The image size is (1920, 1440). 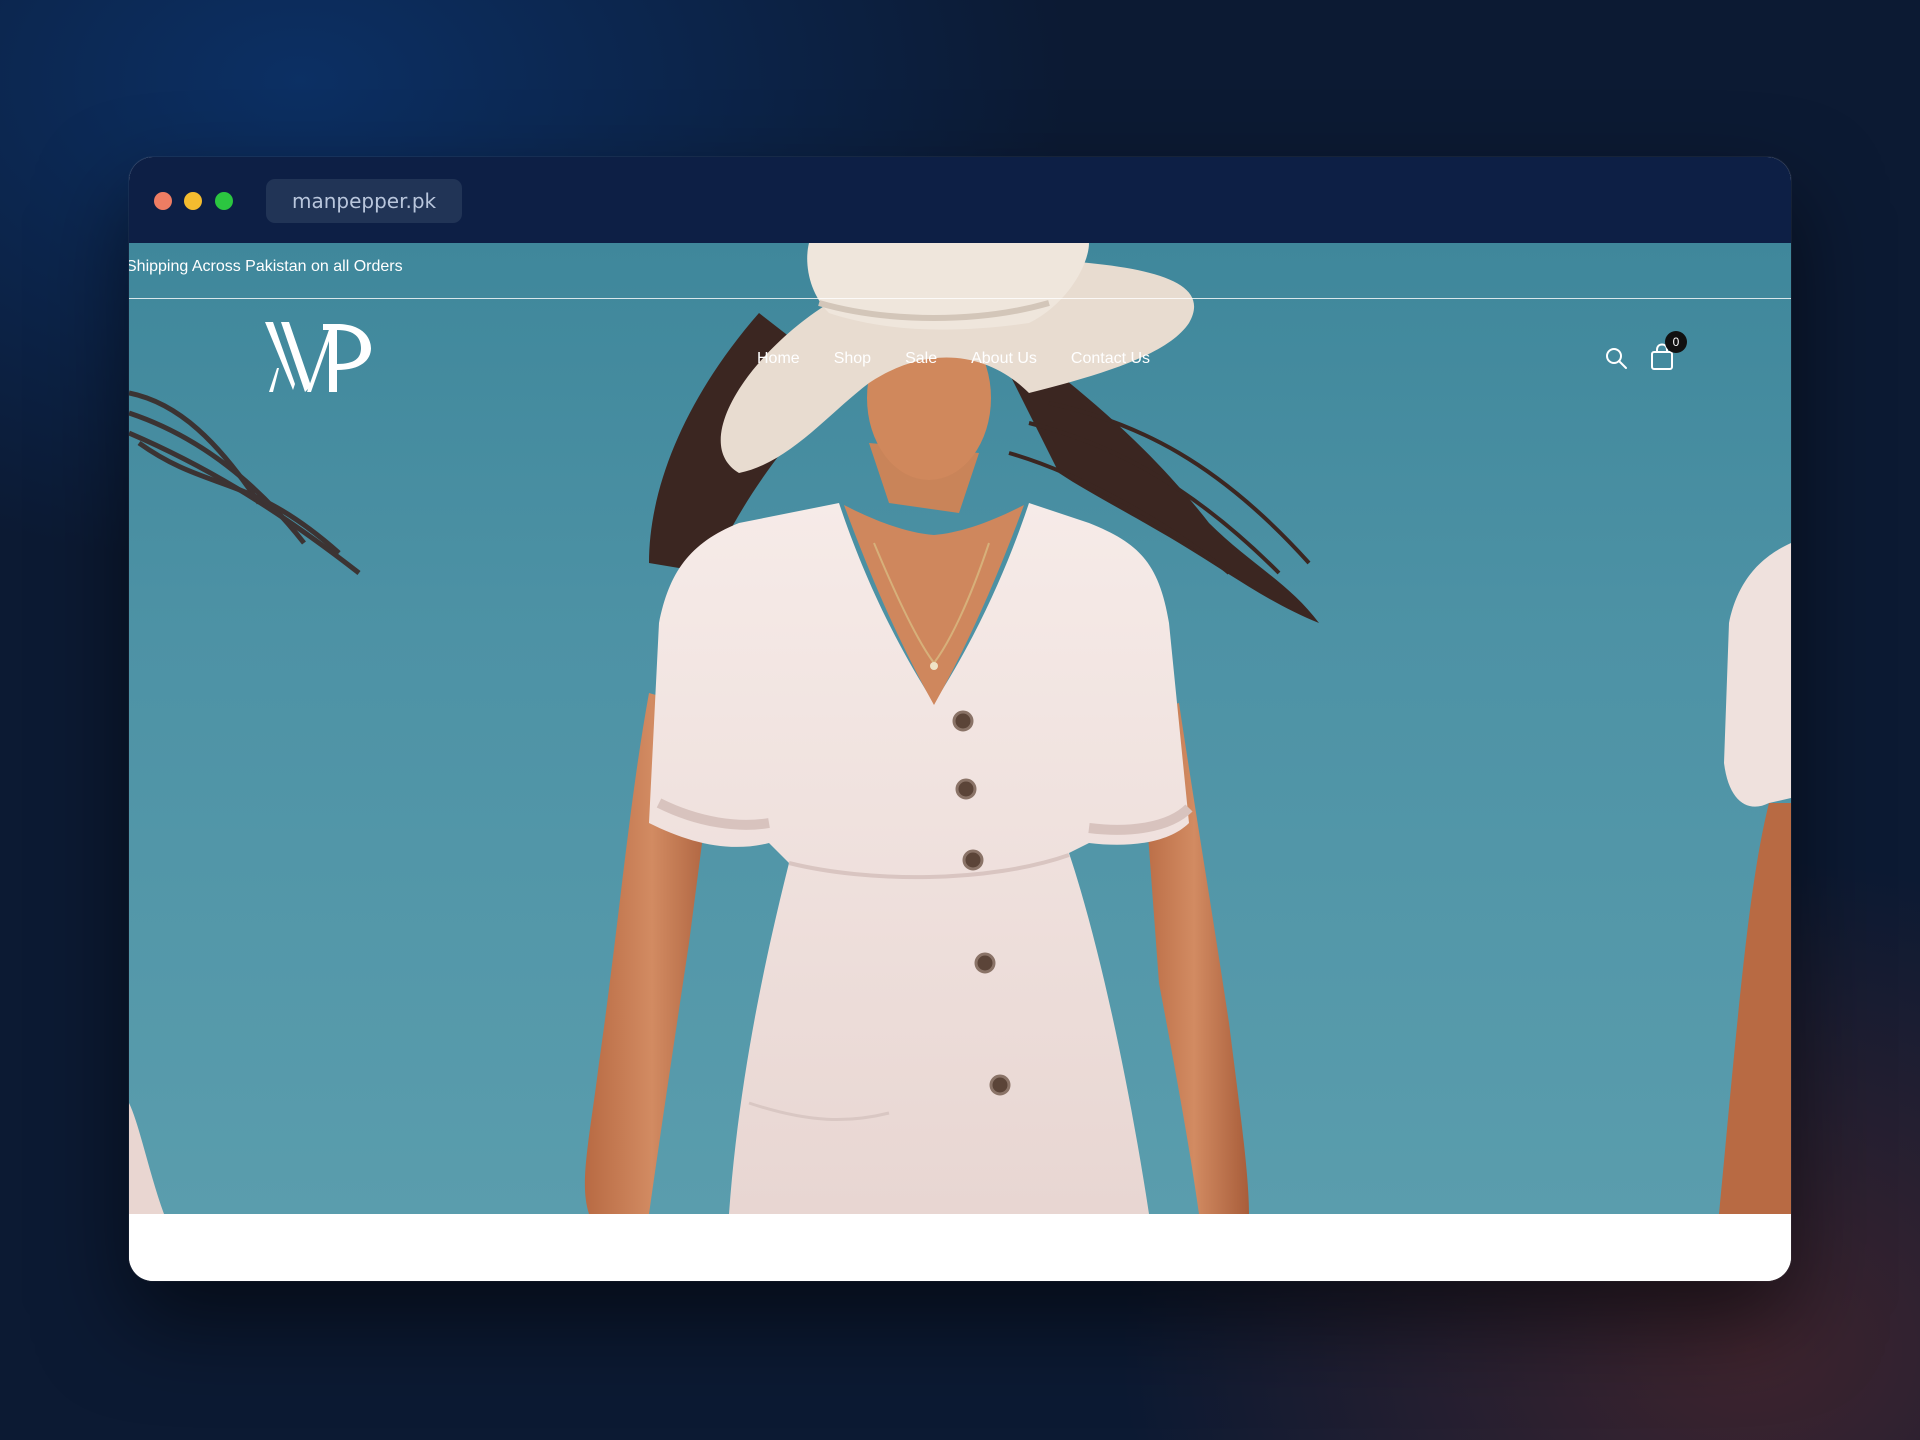 I want to click on nav-item-home: Home, so click(x=778, y=359).